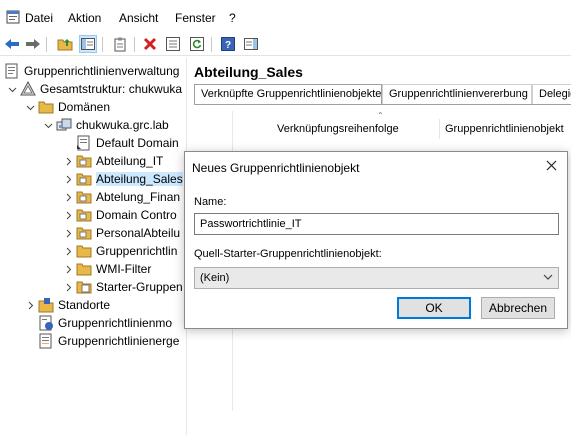 The height and width of the screenshot is (435, 571). Describe the element at coordinates (12, 71) in the screenshot. I see `gpm-icon` at that location.